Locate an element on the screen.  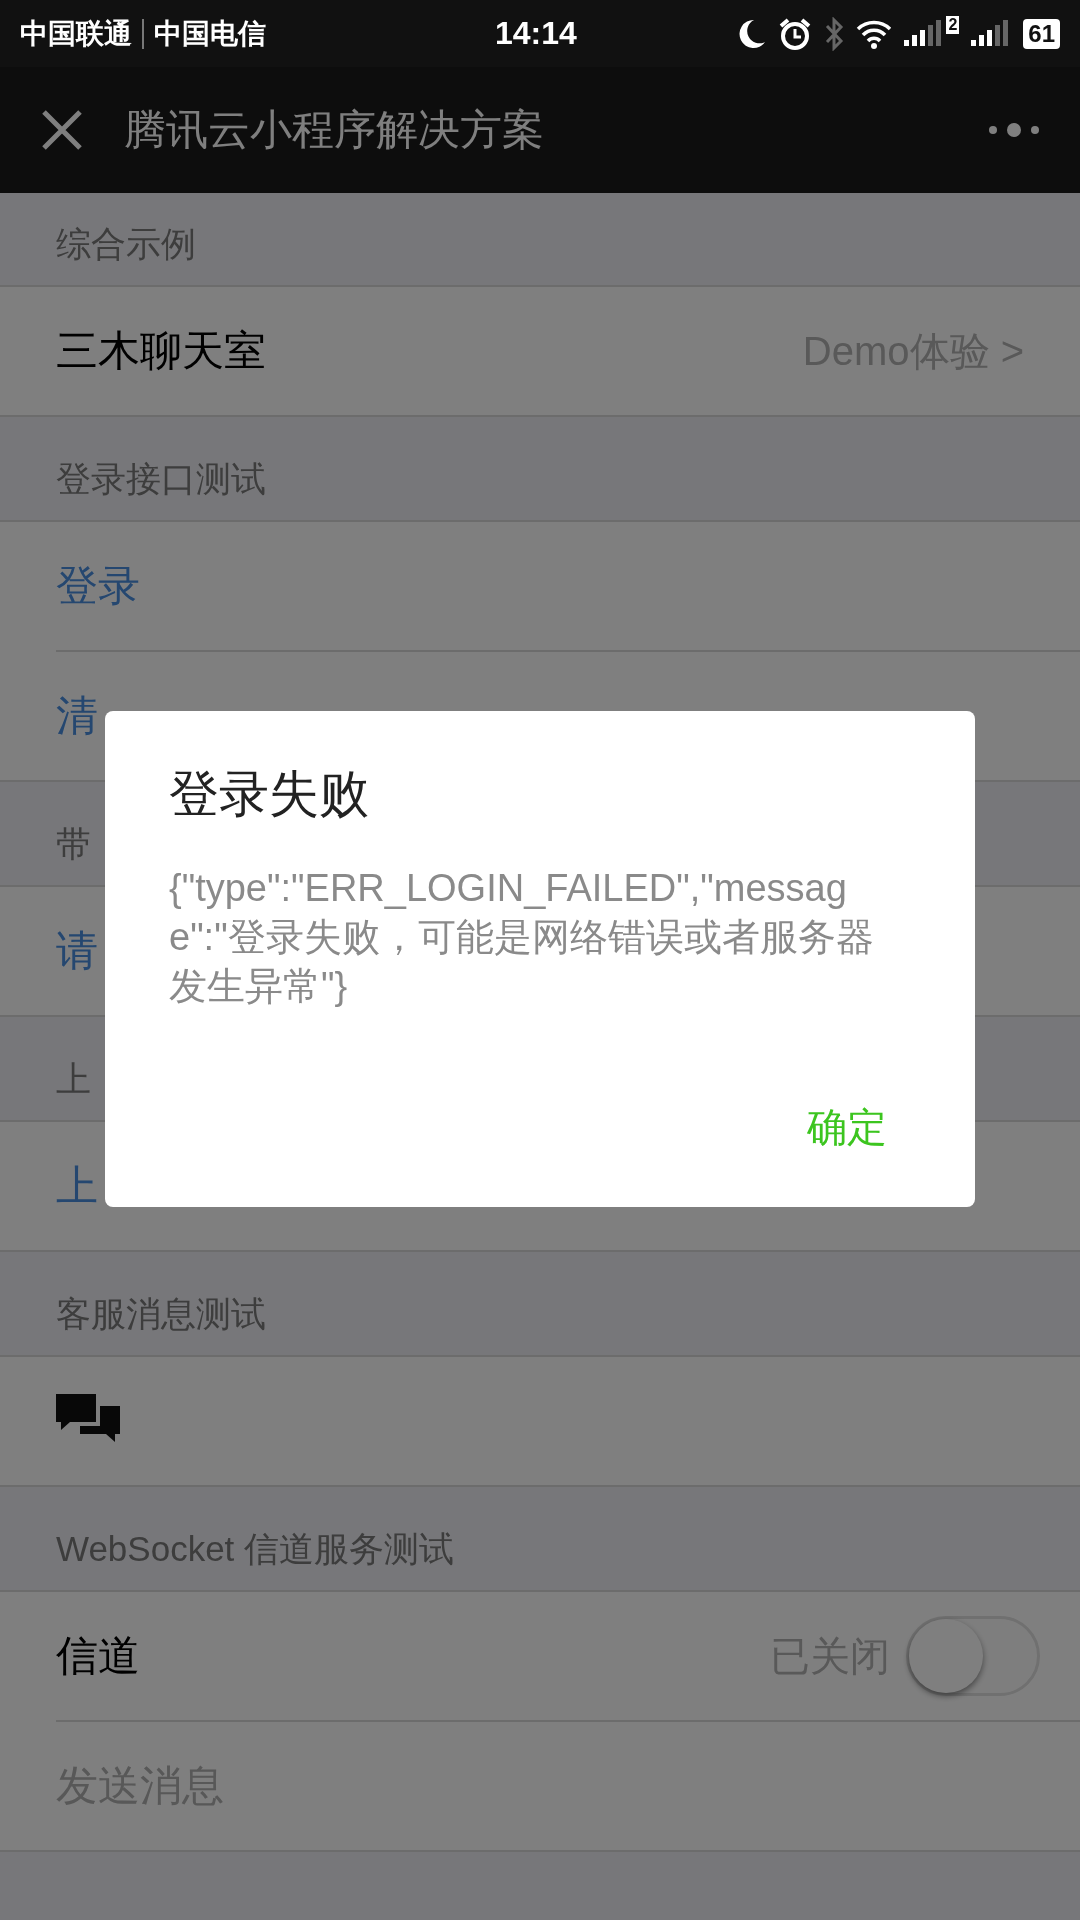
dialog-title: 登录失败 is located at coordinates (269, 794).